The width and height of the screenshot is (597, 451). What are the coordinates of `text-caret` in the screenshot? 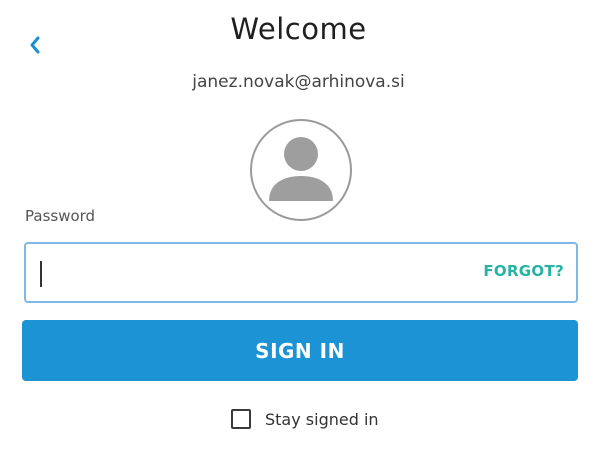 It's located at (41, 274).